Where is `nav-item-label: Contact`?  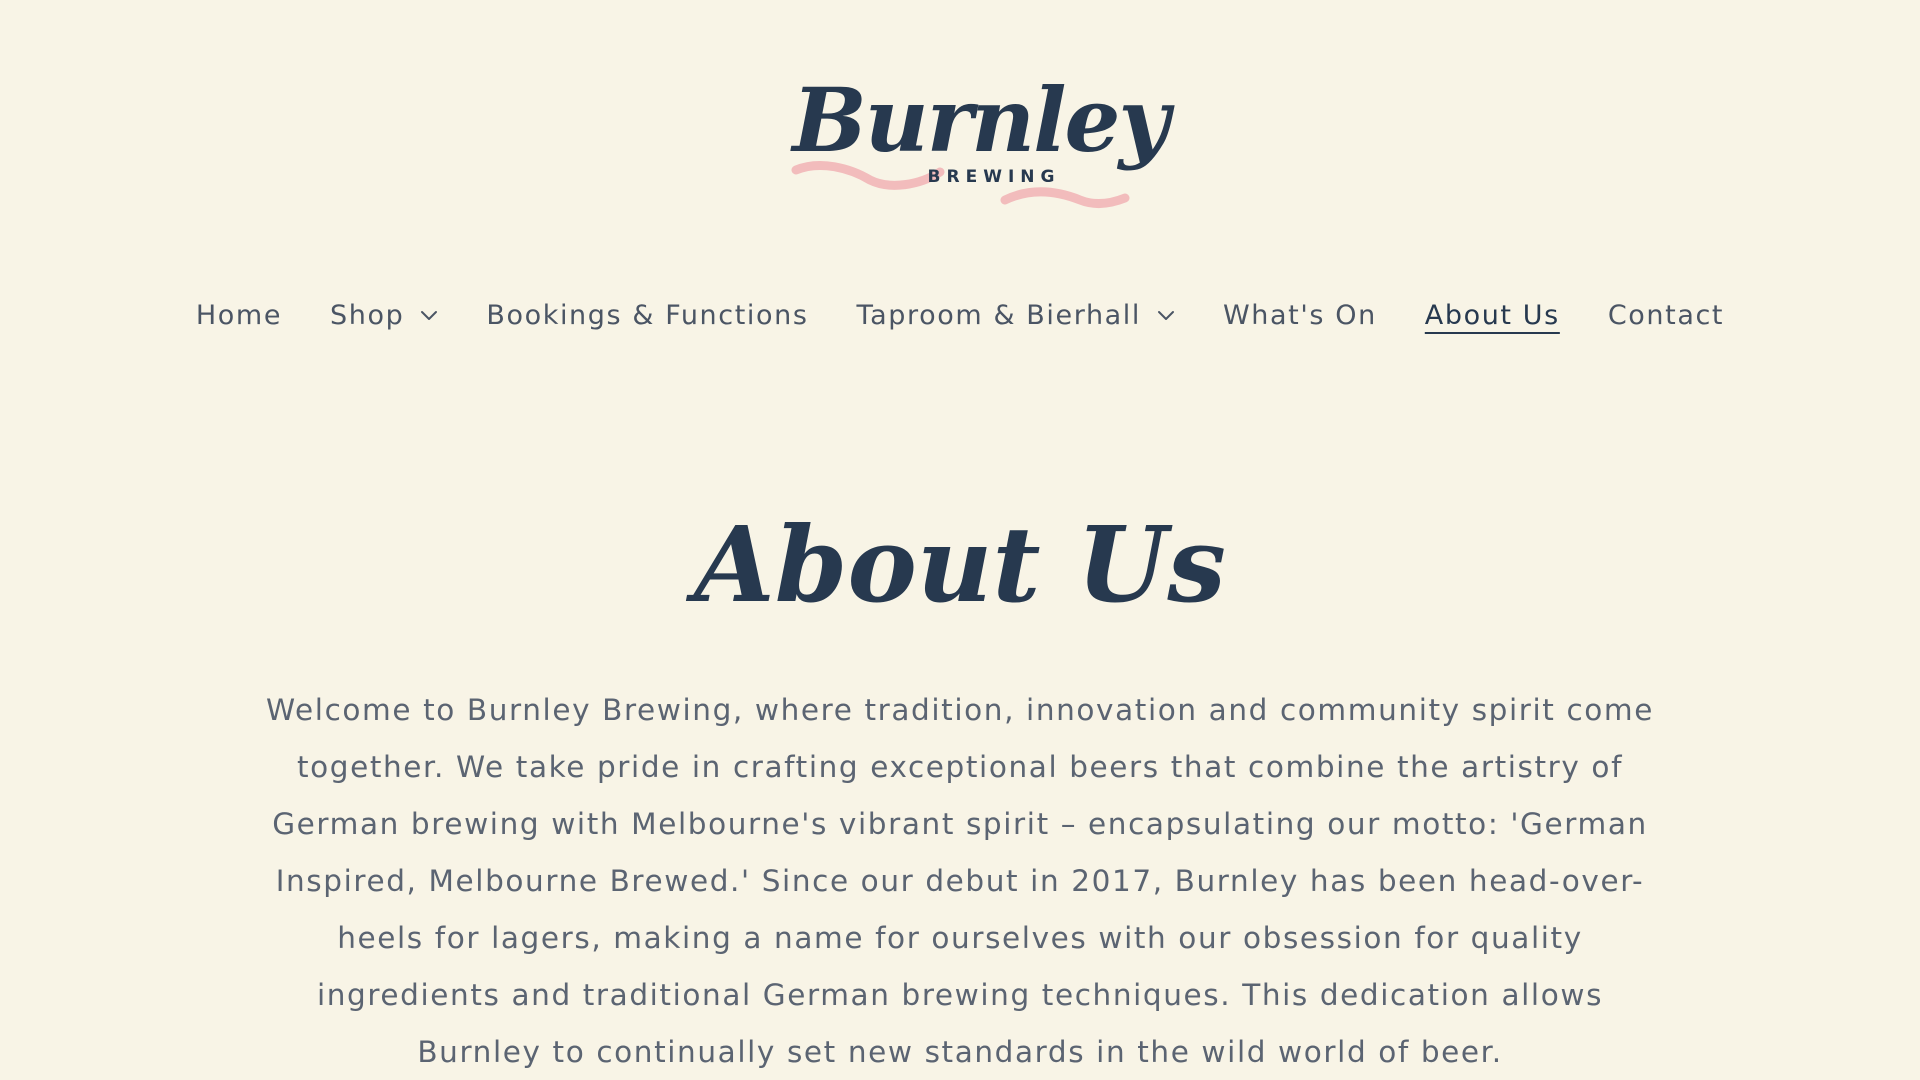
nav-item-label: Contact is located at coordinates (1666, 315).